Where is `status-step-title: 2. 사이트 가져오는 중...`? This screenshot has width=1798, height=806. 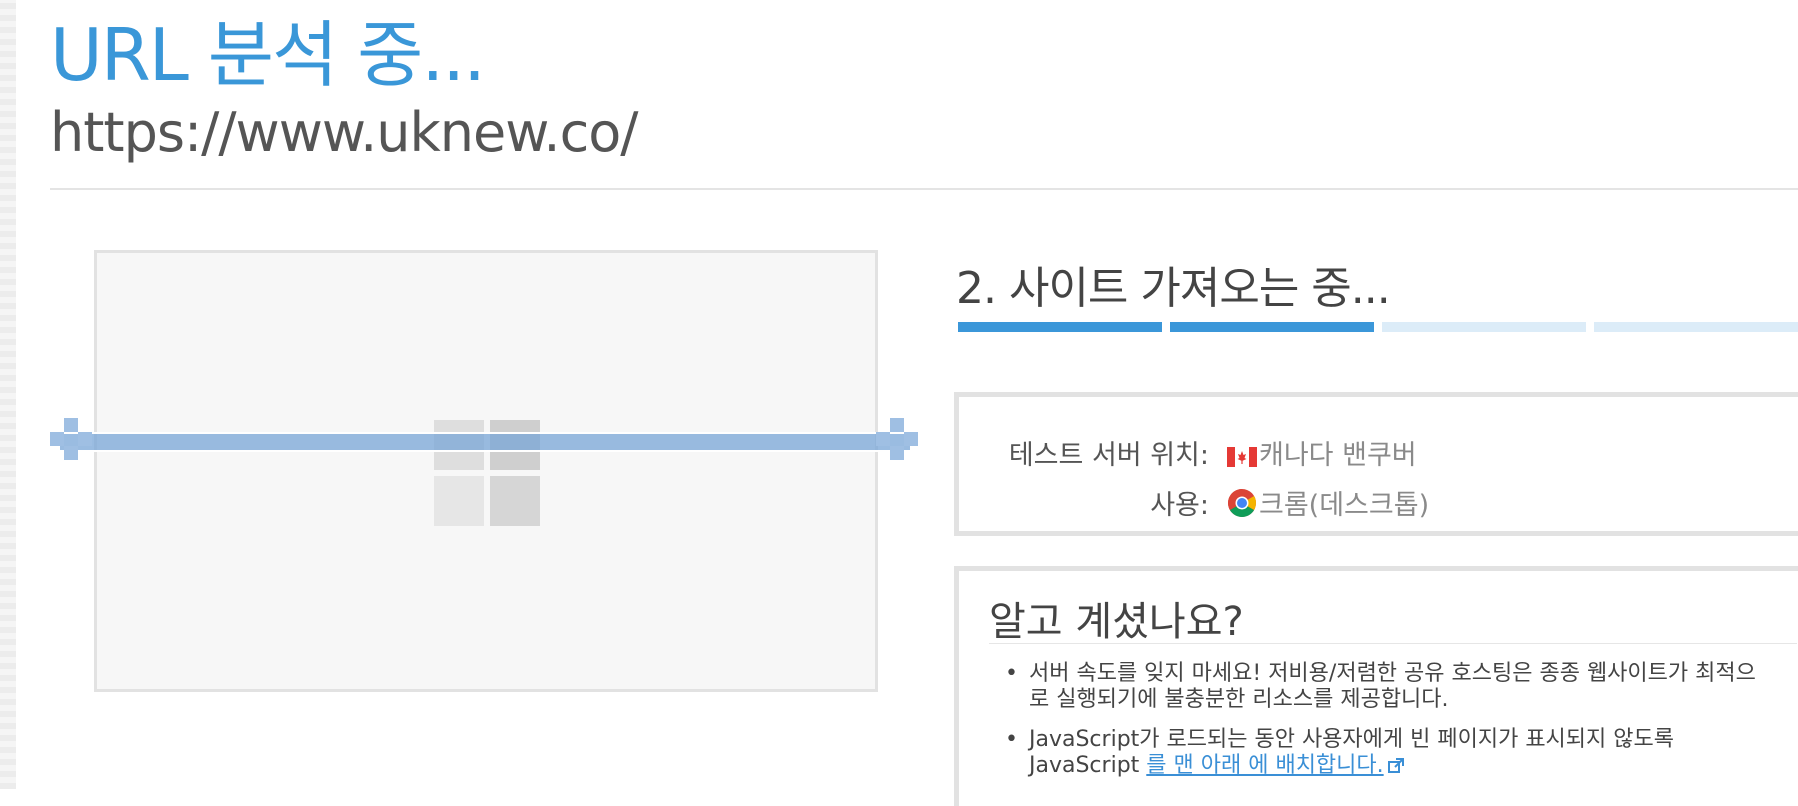 status-step-title: 2. 사이트 가져오는 중... is located at coordinates (1173, 288).